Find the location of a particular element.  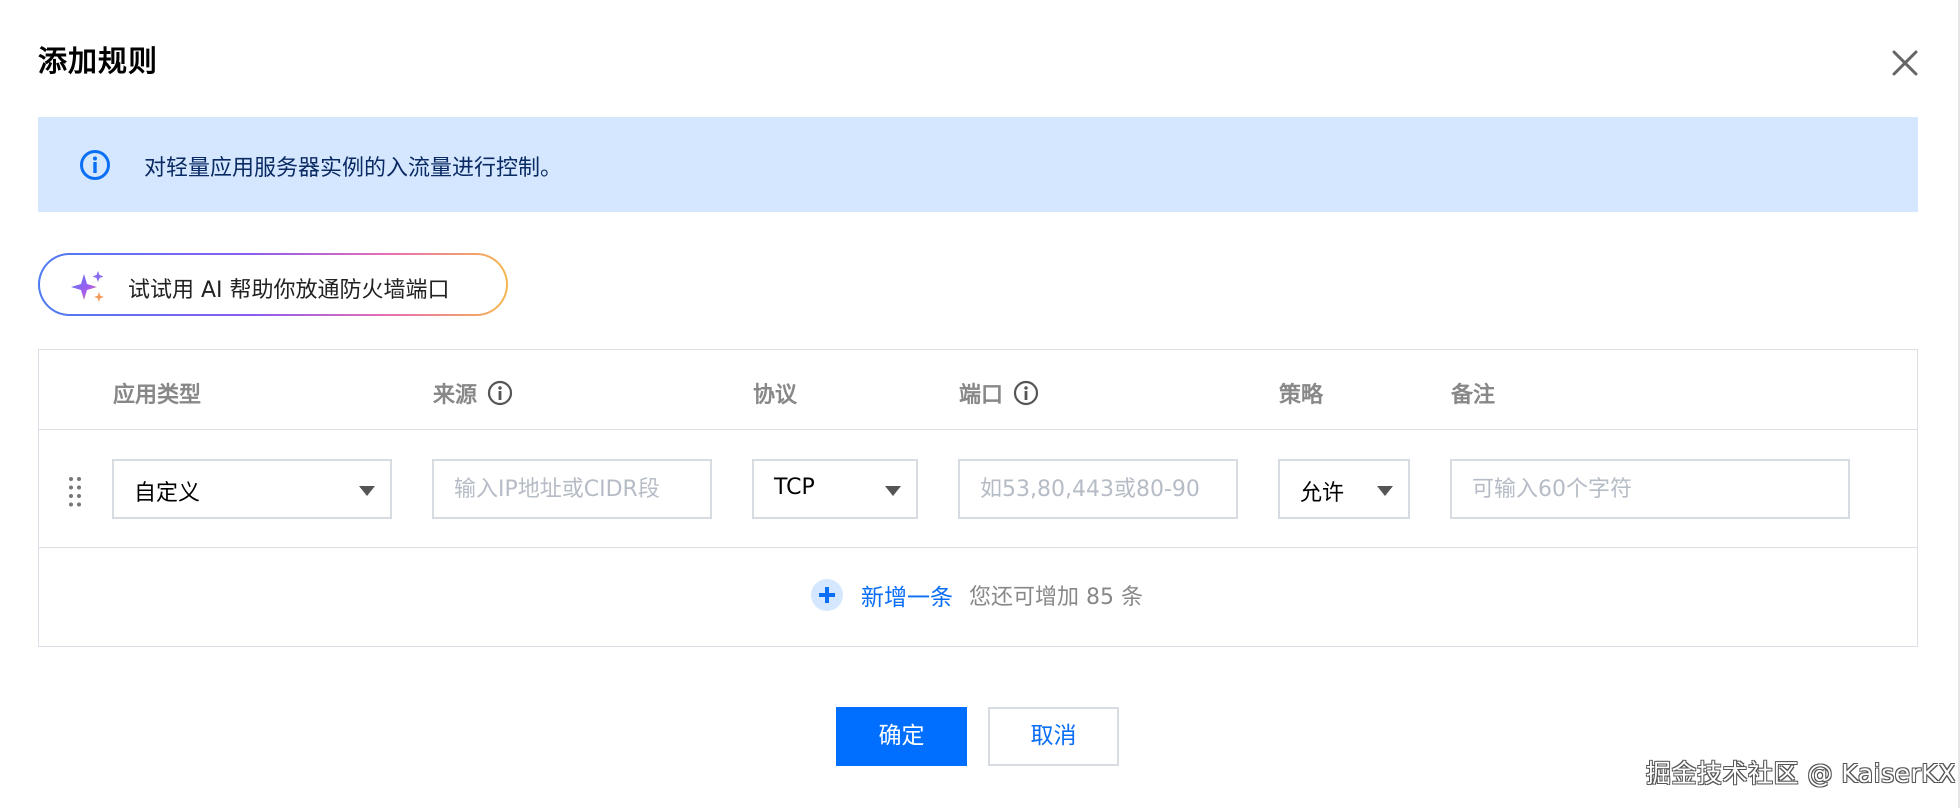

header-port: 端口 is located at coordinates (999, 393).